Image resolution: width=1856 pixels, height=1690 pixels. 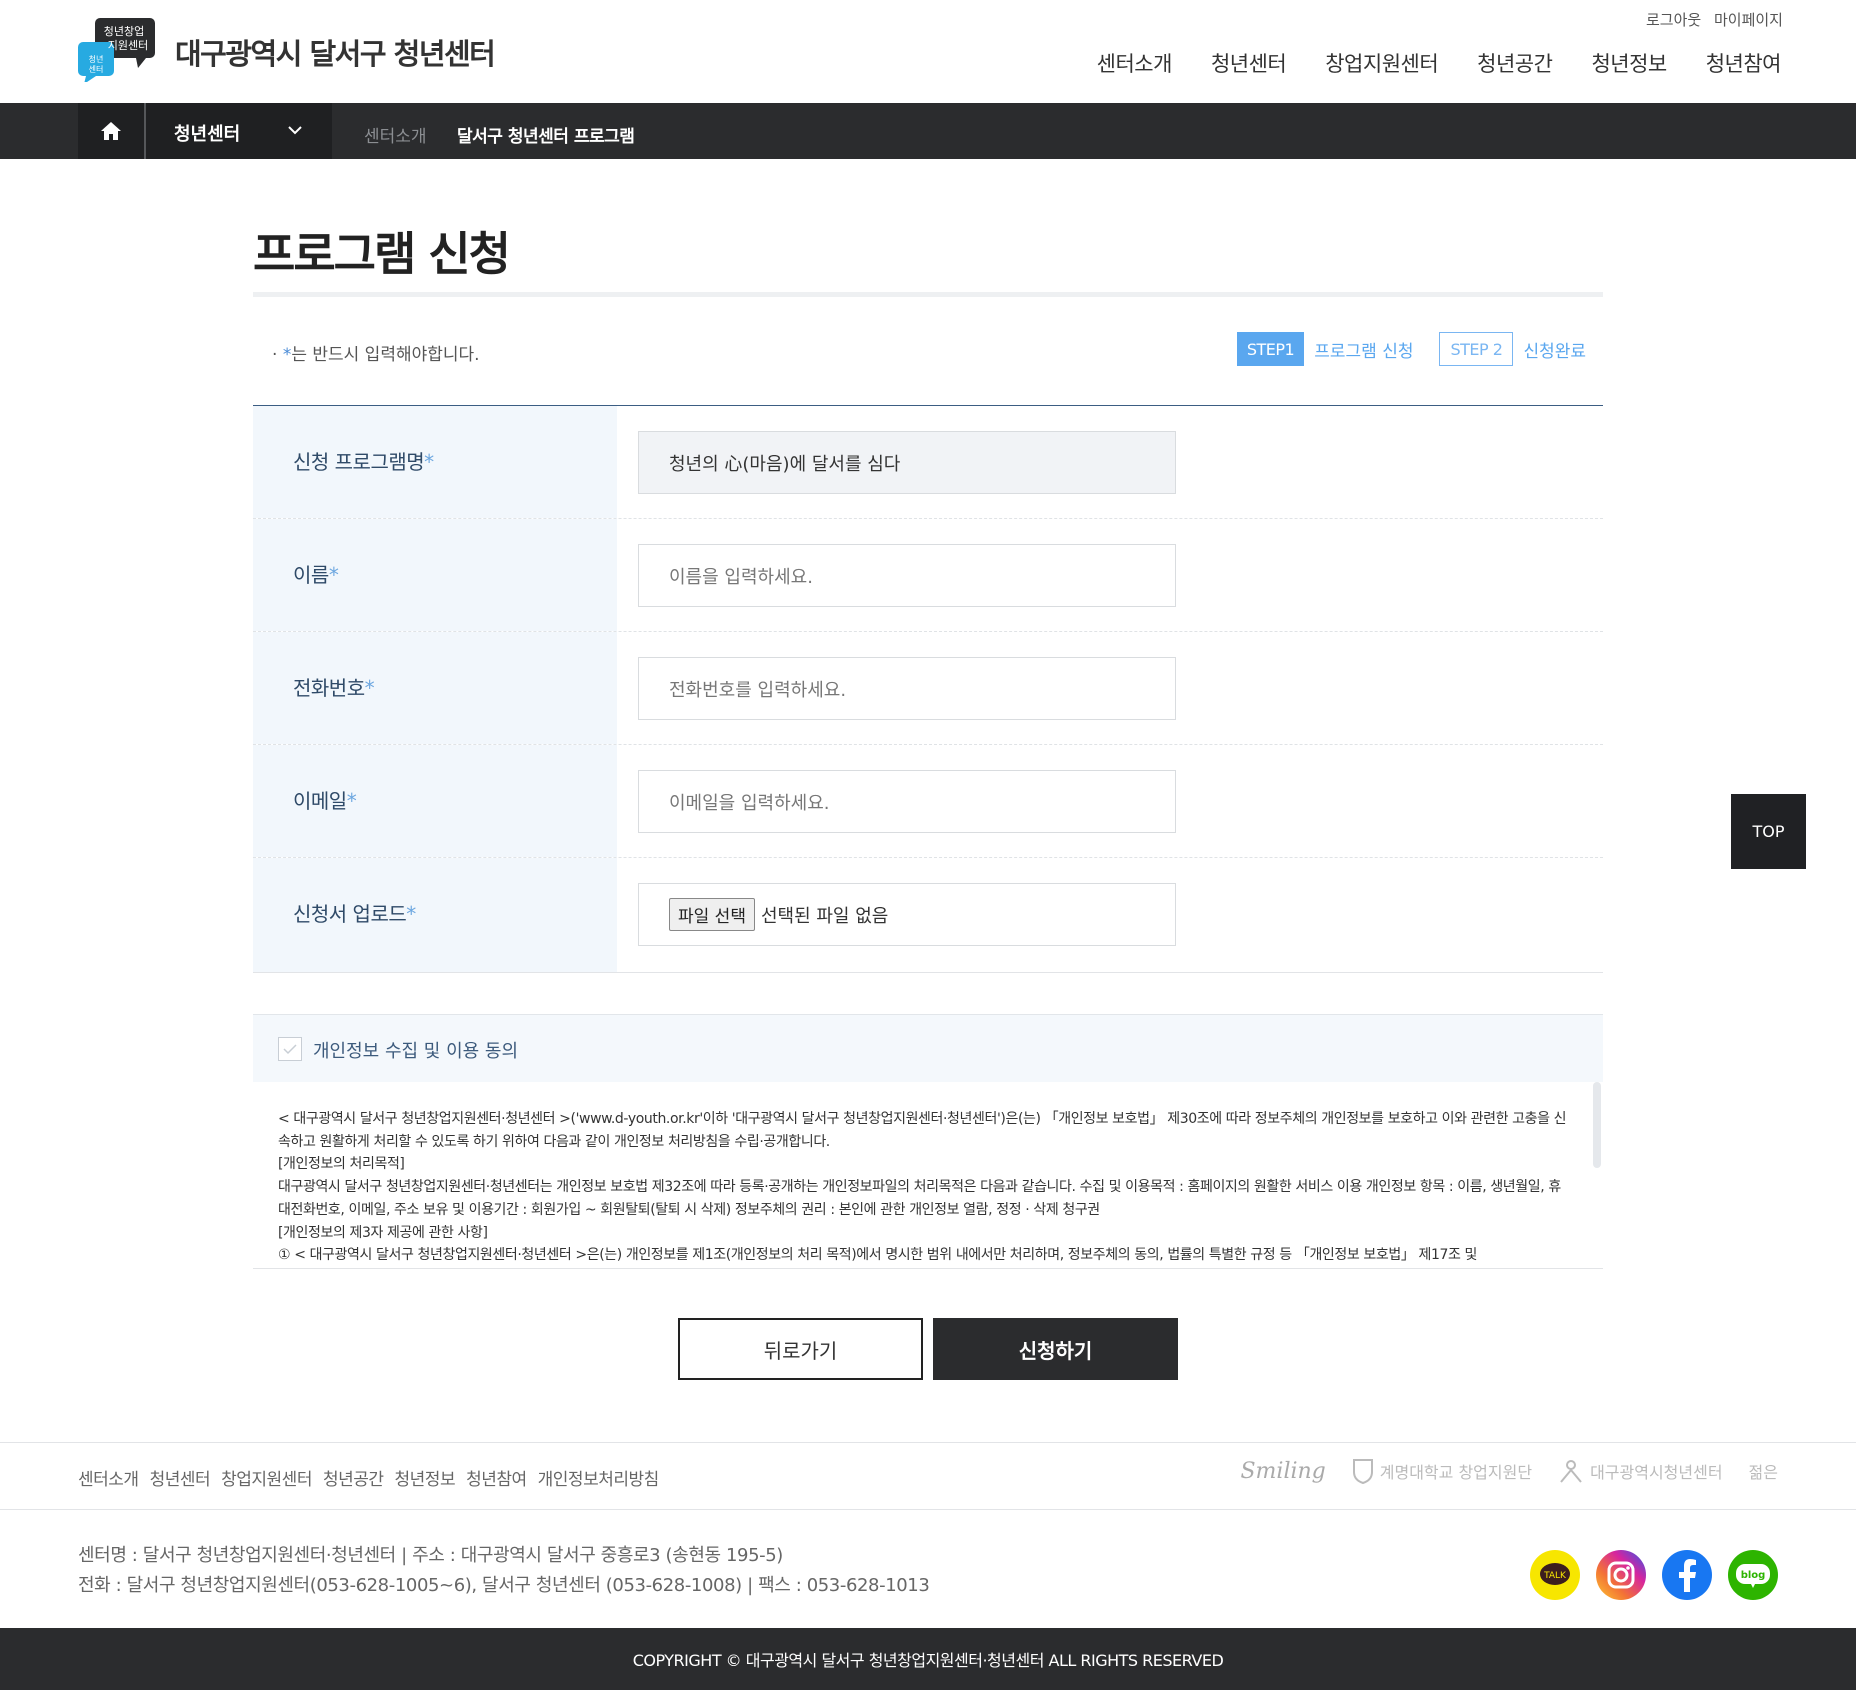 What do you see at coordinates (1362, 1471) in the screenshot?
I see `emblem-icon` at bounding box center [1362, 1471].